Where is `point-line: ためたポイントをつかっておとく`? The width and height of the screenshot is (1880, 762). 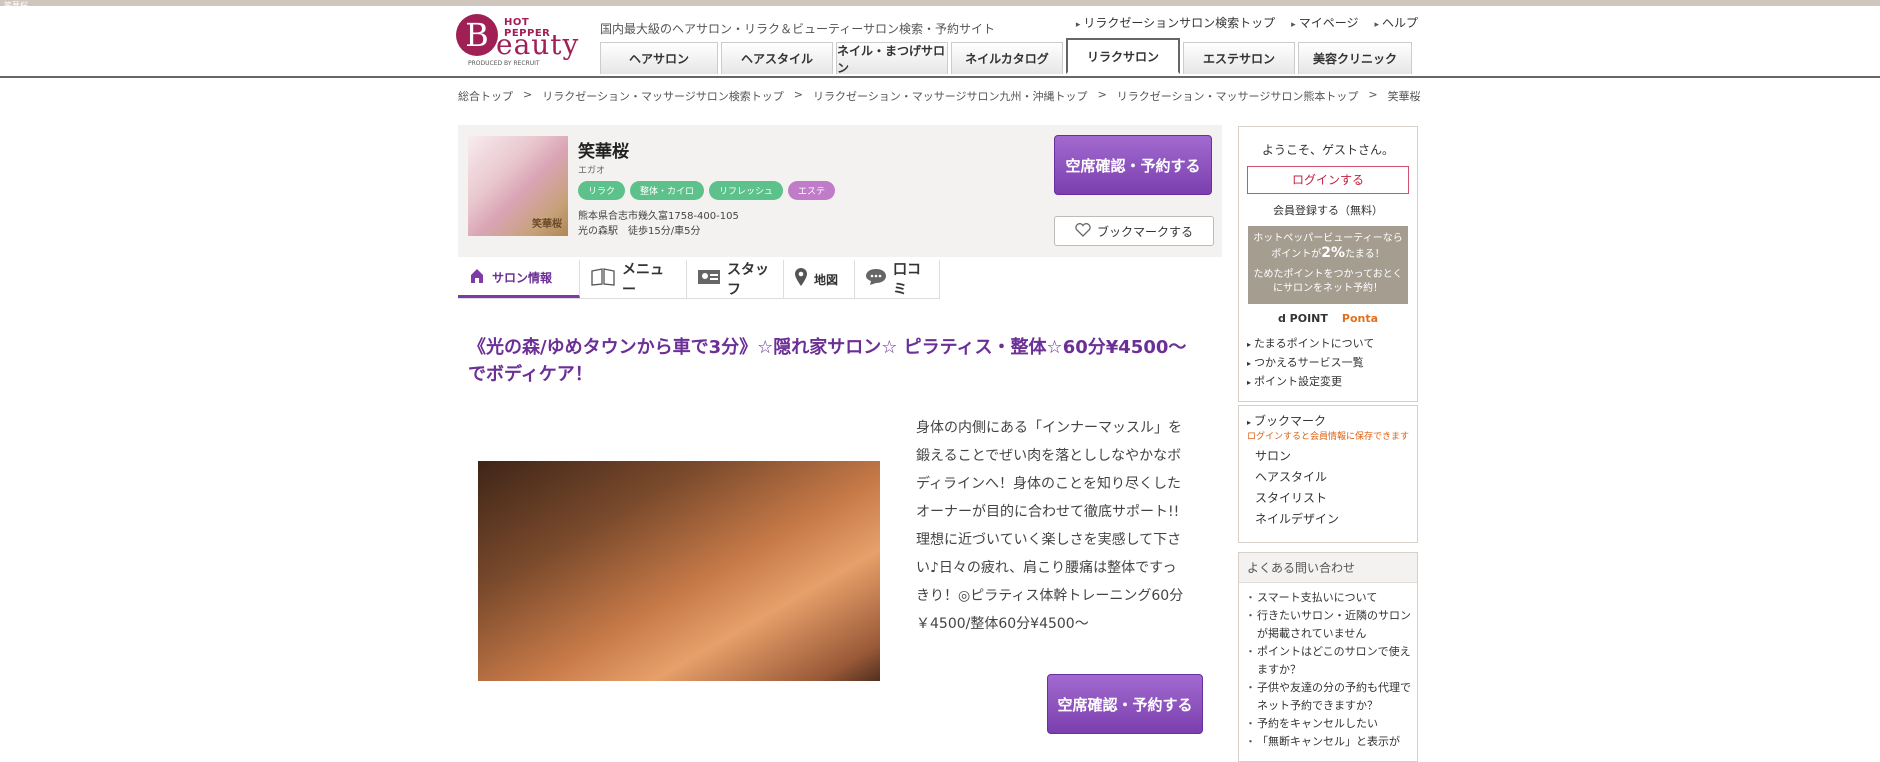
point-line: ためたポイントをつかっておとく is located at coordinates (1328, 274).